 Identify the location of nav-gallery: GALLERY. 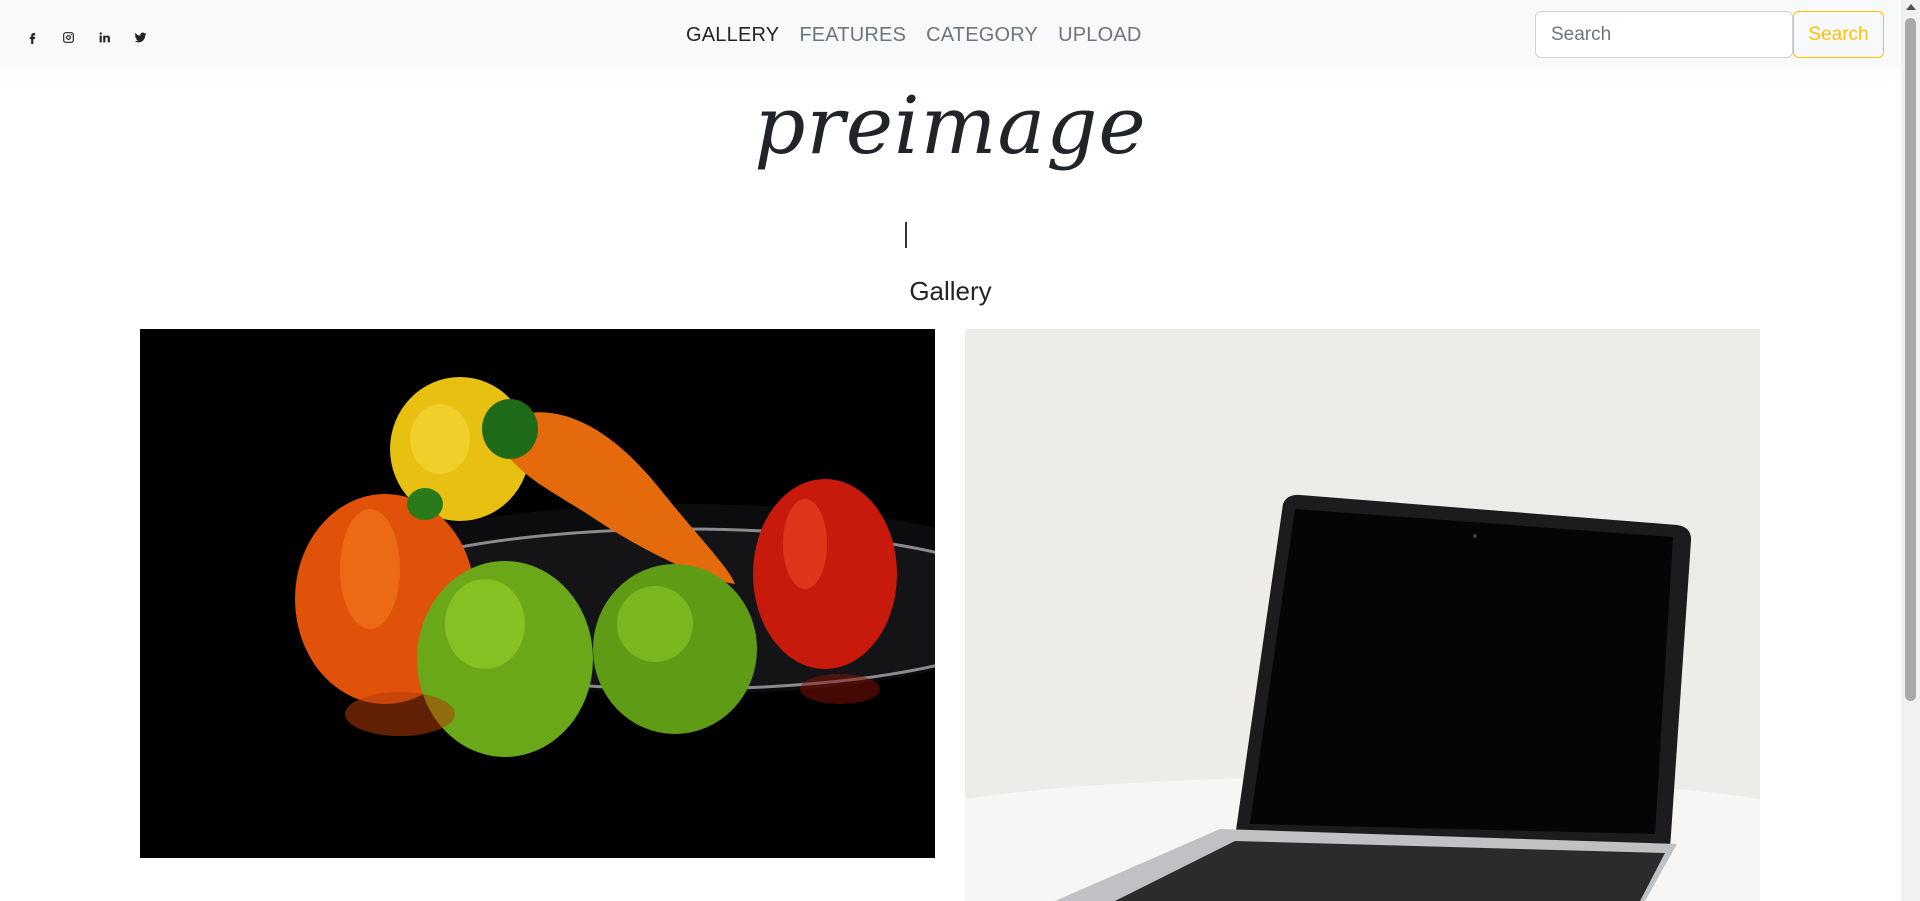
(732, 35).